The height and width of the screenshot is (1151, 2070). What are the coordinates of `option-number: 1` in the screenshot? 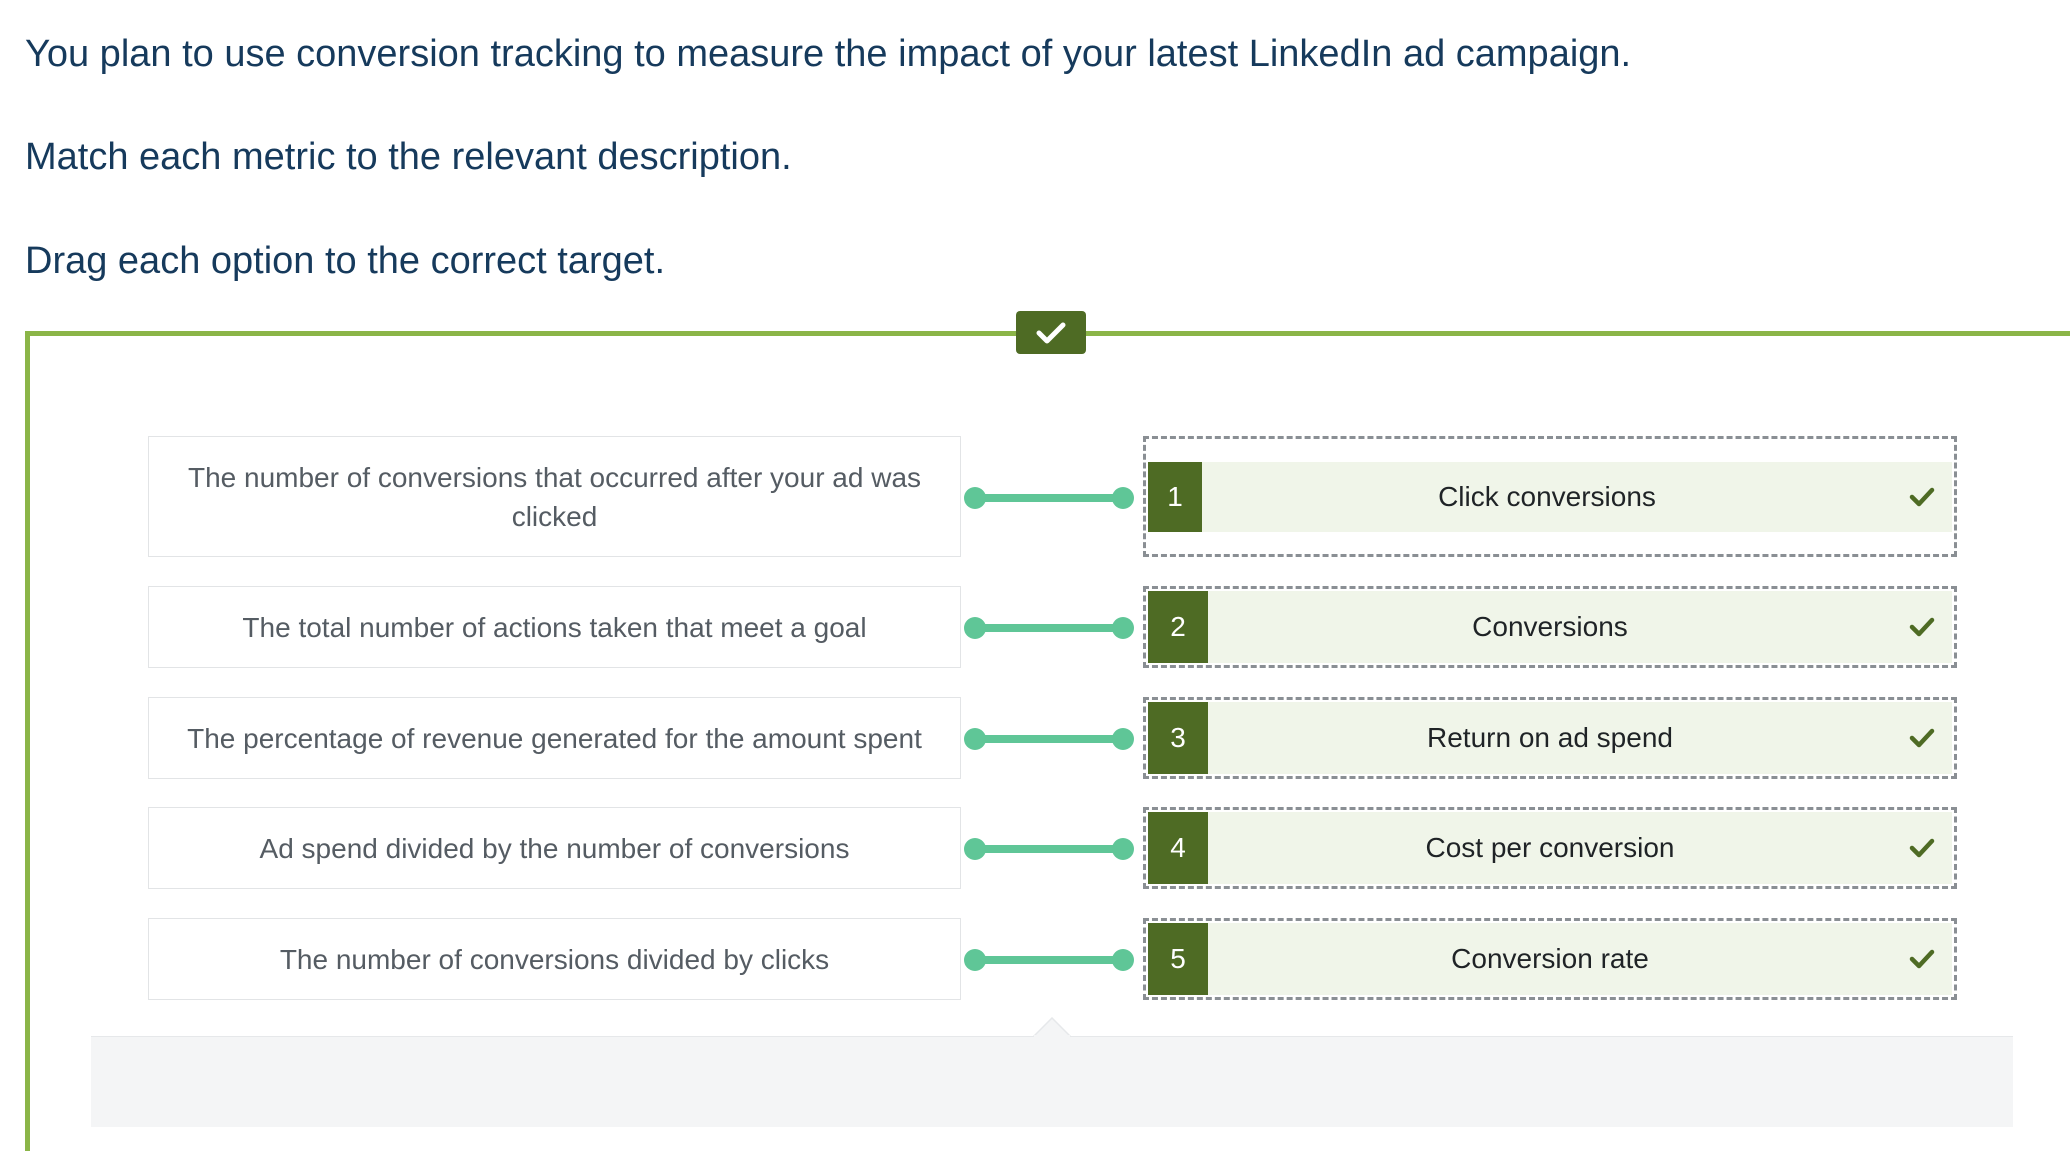 It's located at (1175, 497).